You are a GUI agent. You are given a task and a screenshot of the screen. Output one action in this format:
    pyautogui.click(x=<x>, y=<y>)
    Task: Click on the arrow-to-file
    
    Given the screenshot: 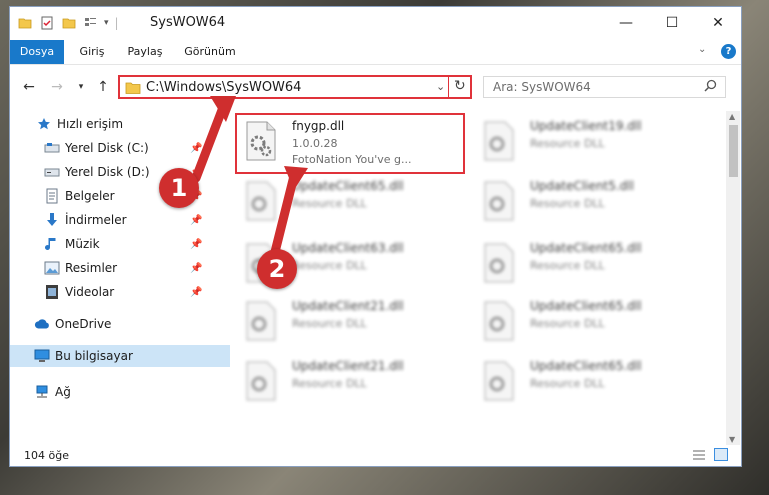 What is the action you would take?
    pyautogui.click(x=284, y=214)
    